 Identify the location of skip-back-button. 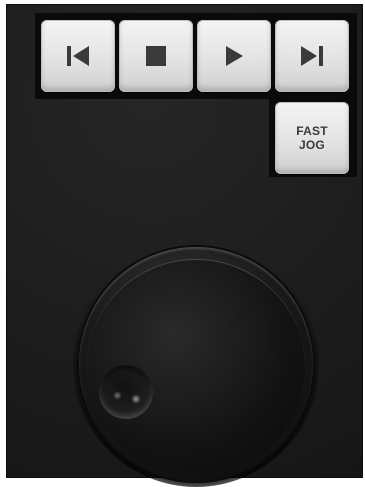
(78, 56).